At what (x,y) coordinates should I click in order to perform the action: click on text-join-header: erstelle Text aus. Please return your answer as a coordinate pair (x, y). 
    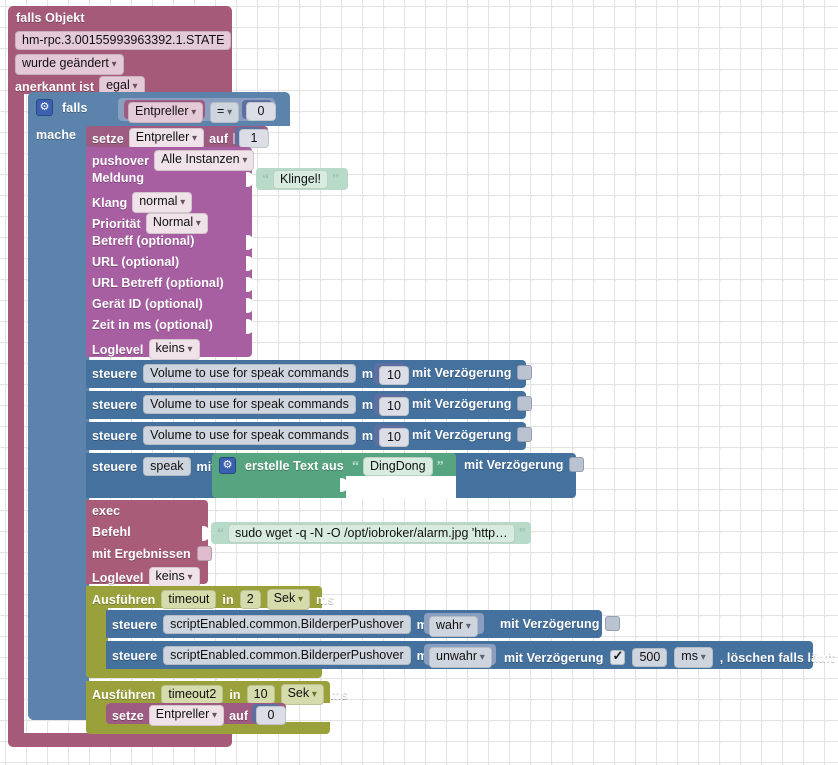
    Looking at the image, I should click on (281, 465).